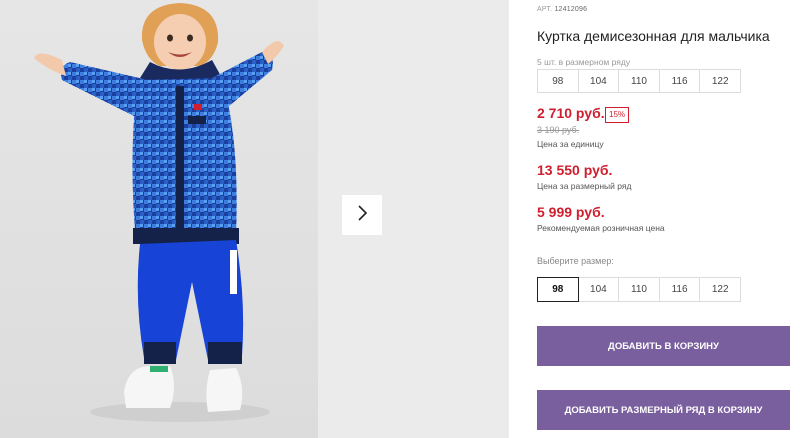 This screenshot has width=800, height=438. Describe the element at coordinates (570, 144) in the screenshot. I see `unit-price-caption: Цена за единицу` at that location.